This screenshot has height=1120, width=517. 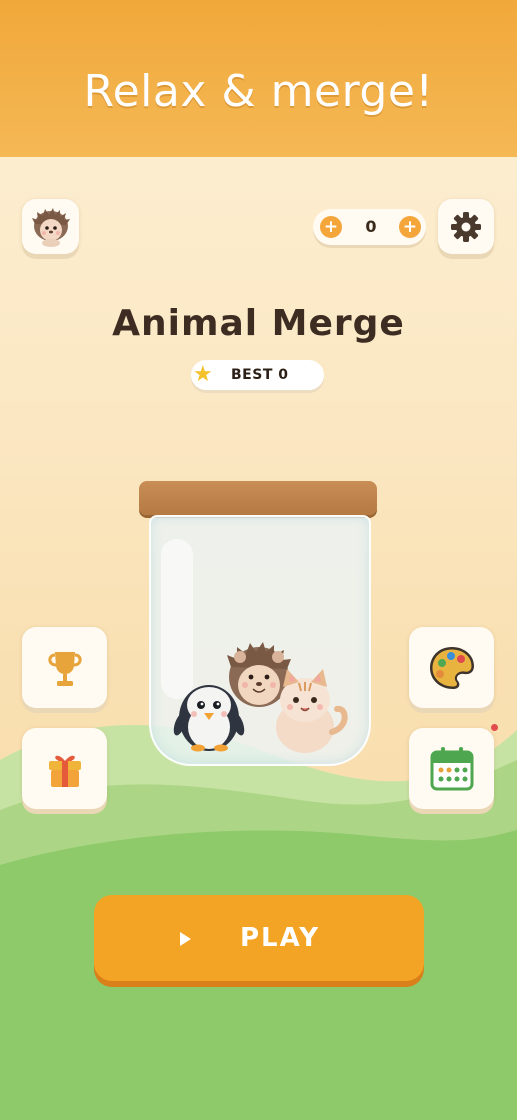 I want to click on coin-counter: + 0 +, so click(x=369, y=227).